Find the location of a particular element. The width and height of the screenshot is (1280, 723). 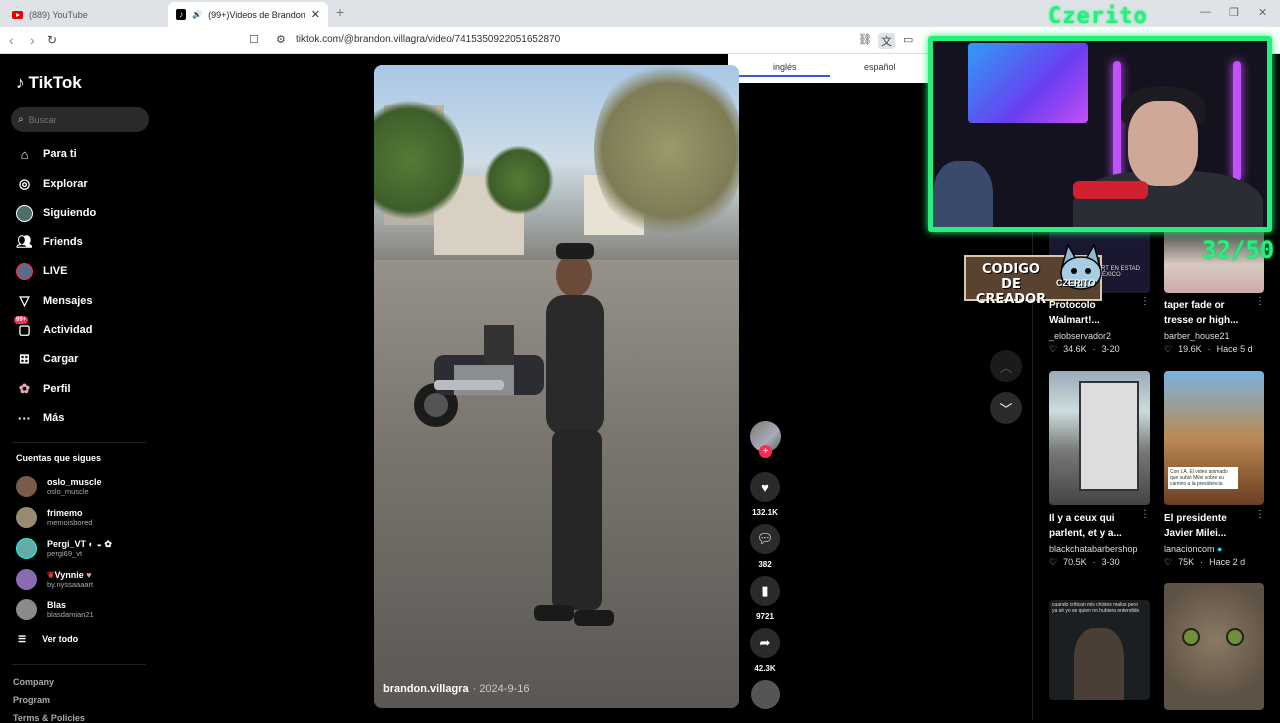

related-stats: ♡ 75K · Hace 2 d is located at coordinates (1204, 562).